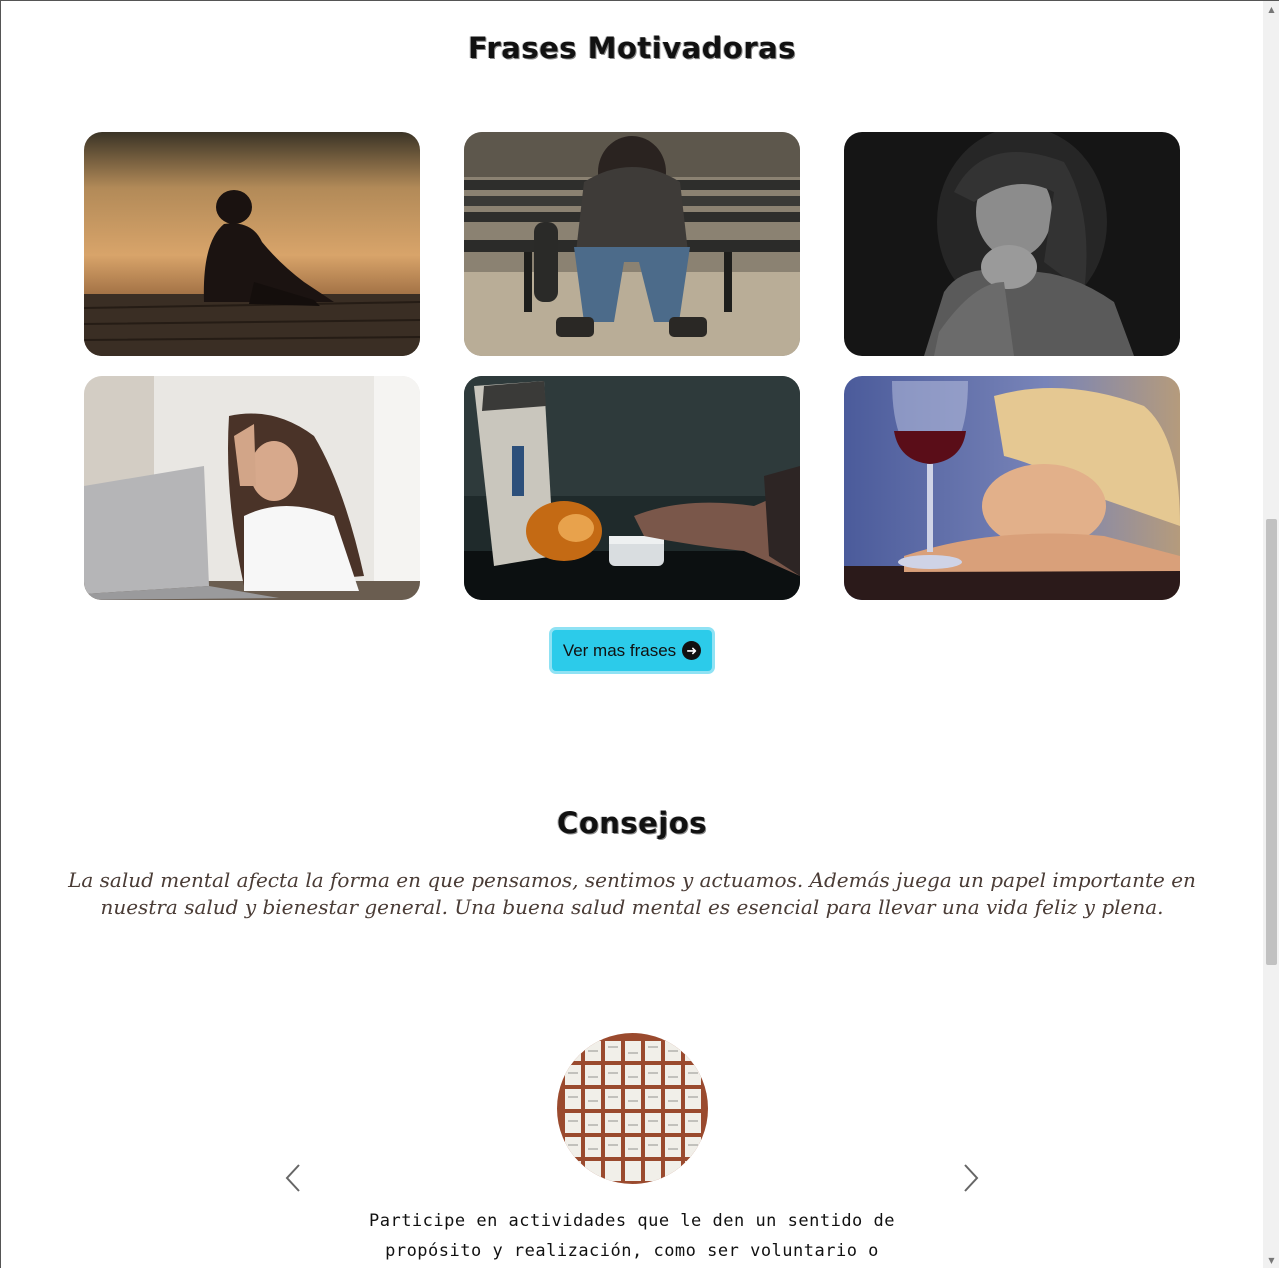 This screenshot has height=1268, width=1279. Describe the element at coordinates (632, 823) in the screenshot. I see `consejos-section-title: Consejos` at that location.